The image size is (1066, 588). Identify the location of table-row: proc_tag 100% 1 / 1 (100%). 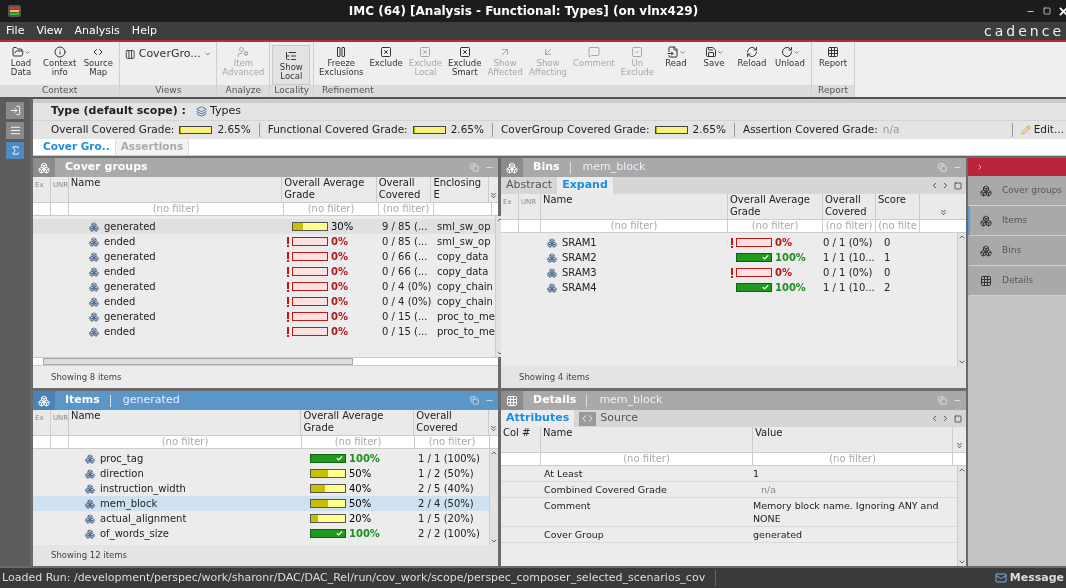
(261, 458).